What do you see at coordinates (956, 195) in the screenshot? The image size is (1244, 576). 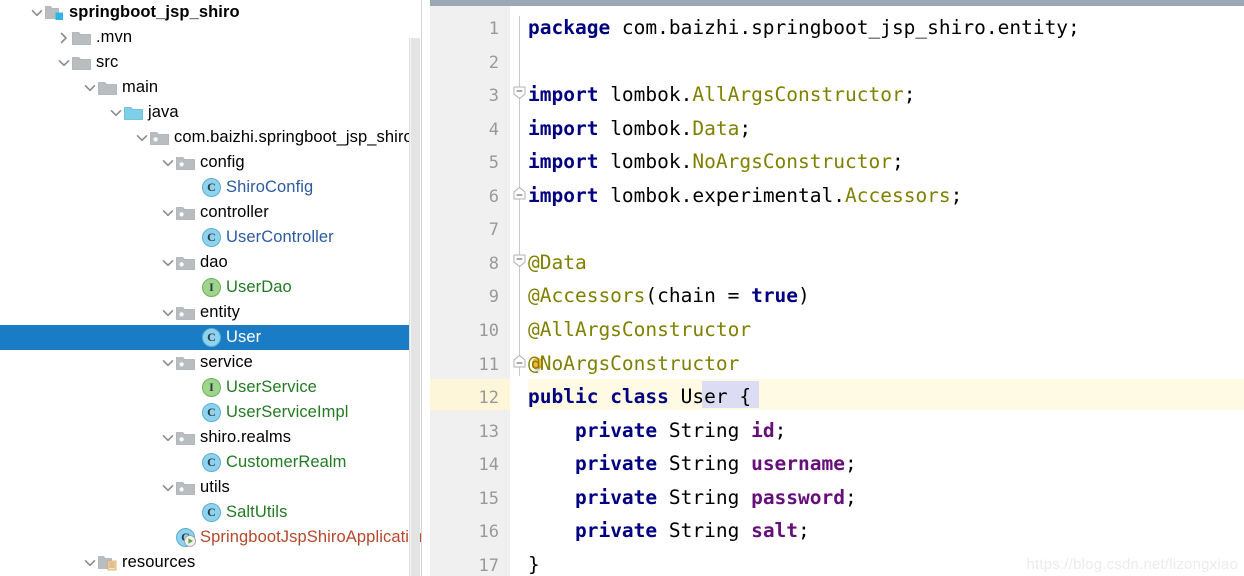 I see `code-token: ;` at bounding box center [956, 195].